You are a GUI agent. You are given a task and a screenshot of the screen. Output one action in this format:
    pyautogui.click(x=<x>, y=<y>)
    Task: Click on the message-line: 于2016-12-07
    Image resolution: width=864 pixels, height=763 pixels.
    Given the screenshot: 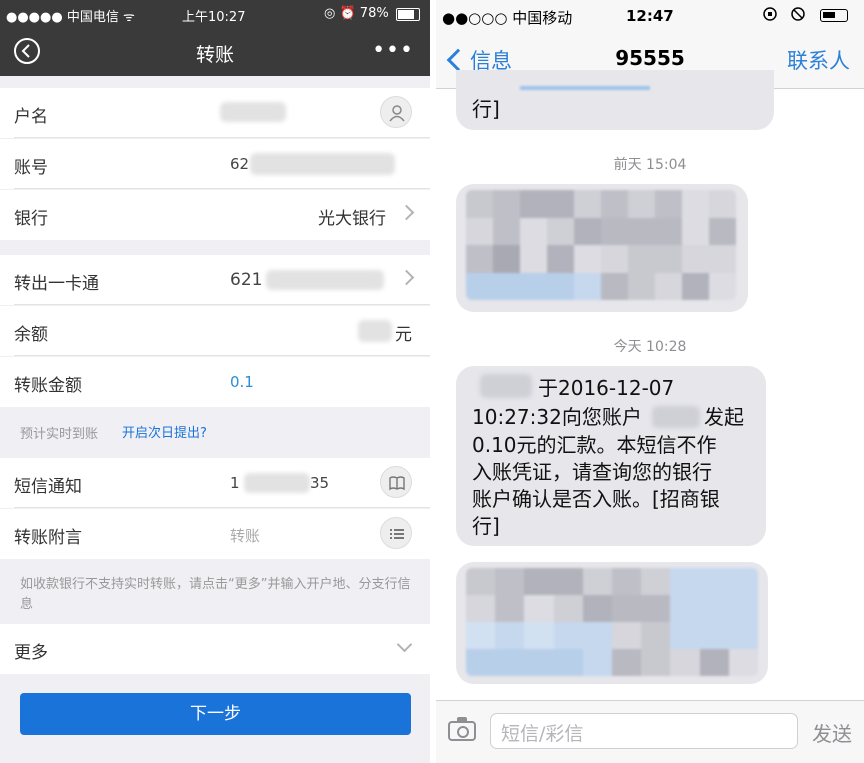 What is the action you would take?
    pyautogui.click(x=606, y=388)
    